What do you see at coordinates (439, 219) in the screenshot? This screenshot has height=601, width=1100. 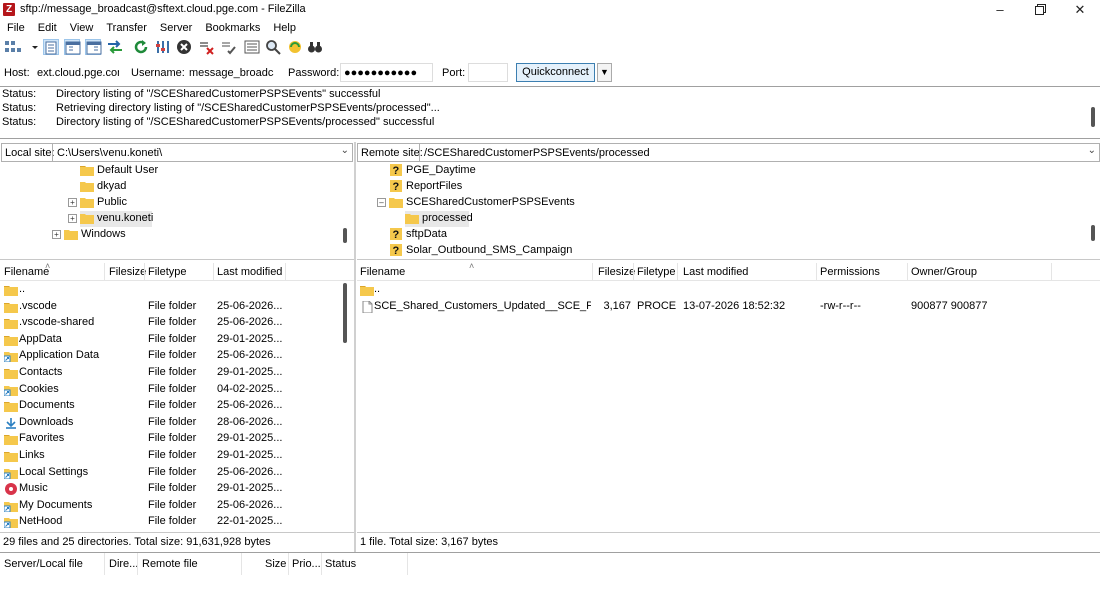 I see `tree-item-selected: processed` at bounding box center [439, 219].